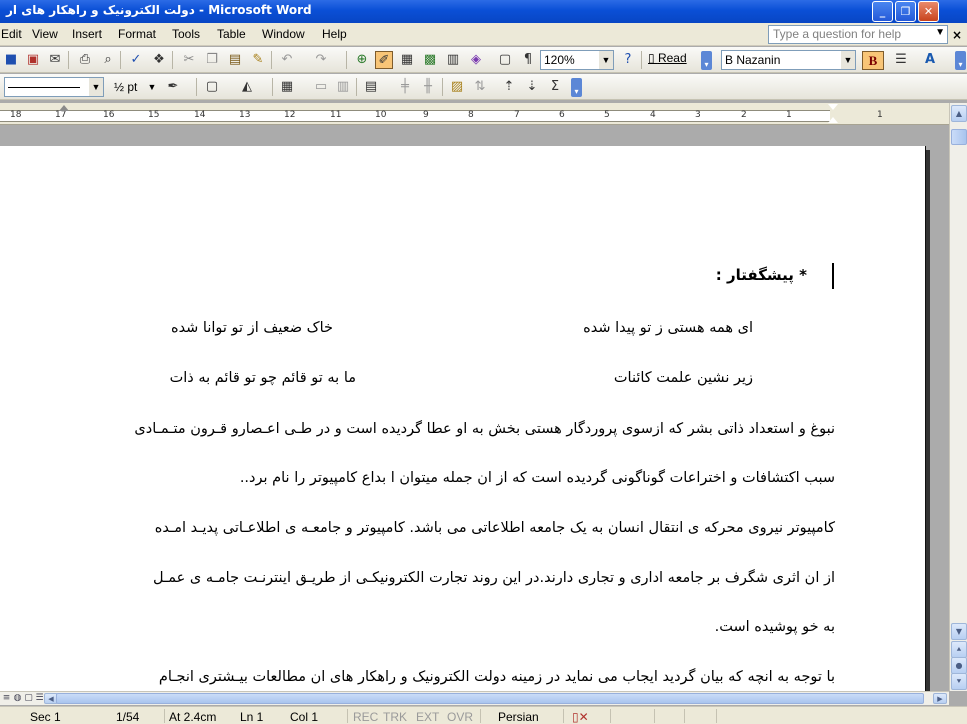 This screenshot has width=967, height=724. Describe the element at coordinates (959, 113) in the screenshot. I see `scroll-up-button: ▲` at that location.